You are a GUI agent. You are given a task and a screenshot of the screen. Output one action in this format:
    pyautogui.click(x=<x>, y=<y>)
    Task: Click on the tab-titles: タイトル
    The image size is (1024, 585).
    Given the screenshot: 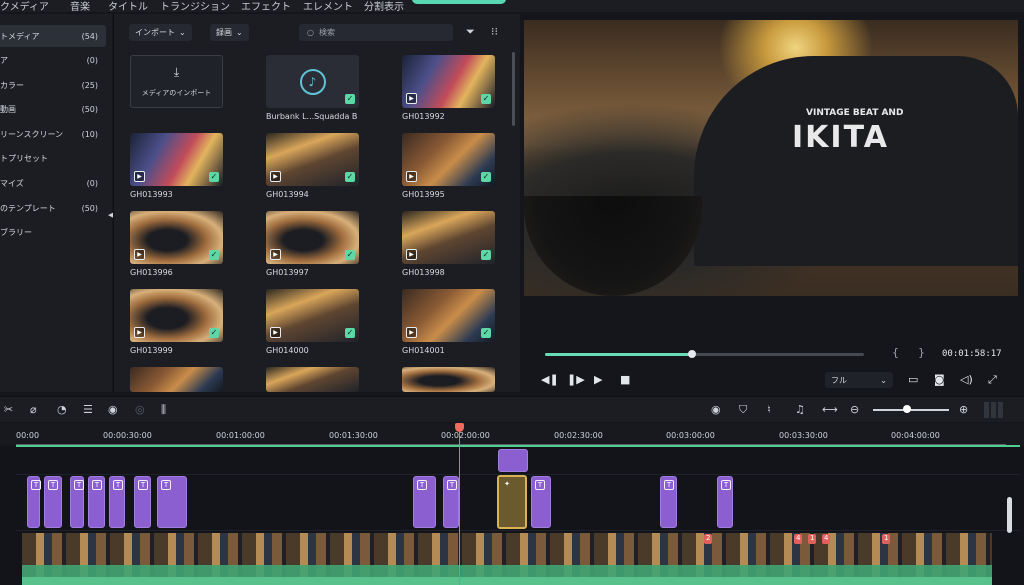 What is the action you would take?
    pyautogui.click(x=128, y=6)
    